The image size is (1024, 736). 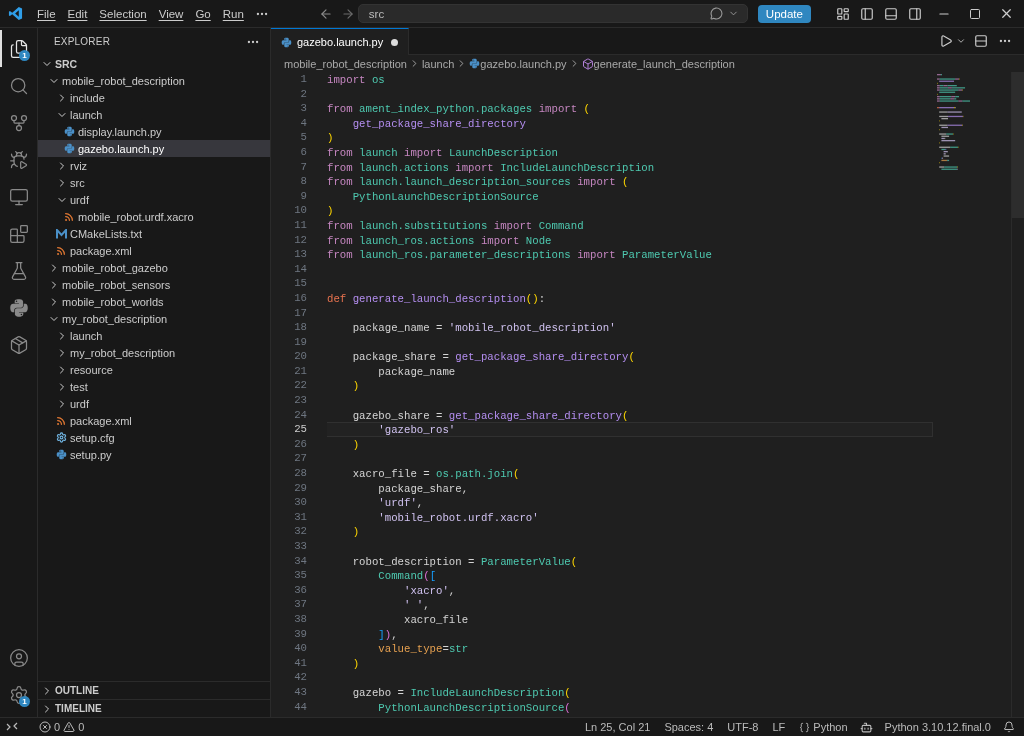 I want to click on line-number: 43, so click(x=300, y=692).